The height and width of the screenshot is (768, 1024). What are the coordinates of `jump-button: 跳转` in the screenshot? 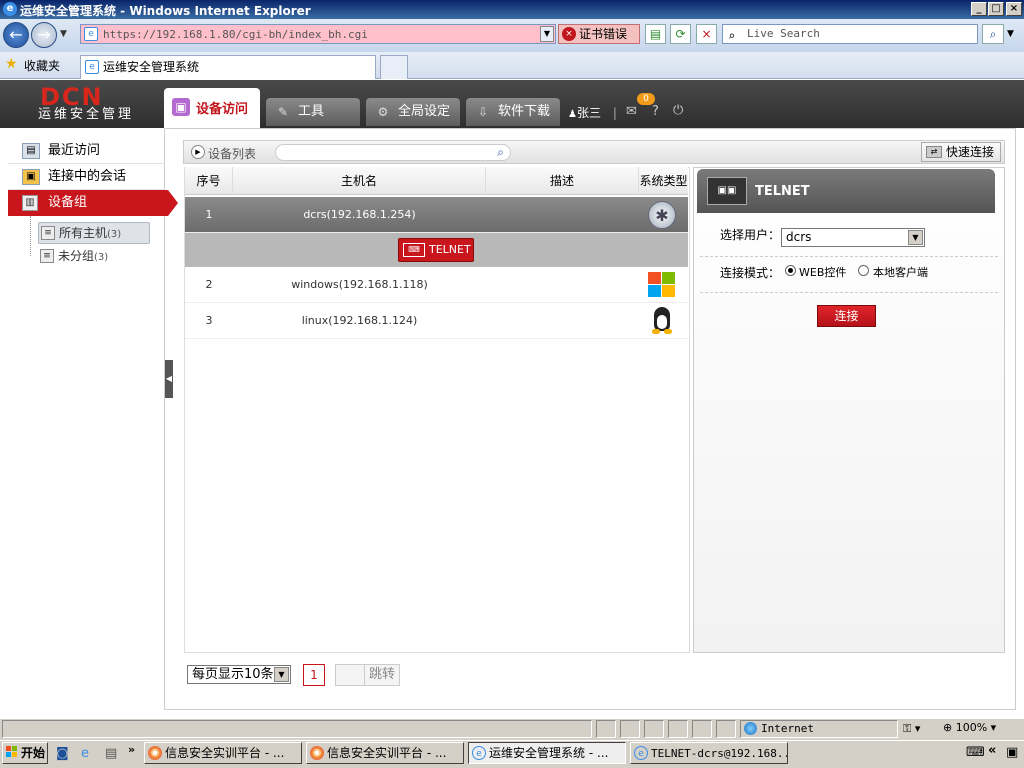 It's located at (382, 675).